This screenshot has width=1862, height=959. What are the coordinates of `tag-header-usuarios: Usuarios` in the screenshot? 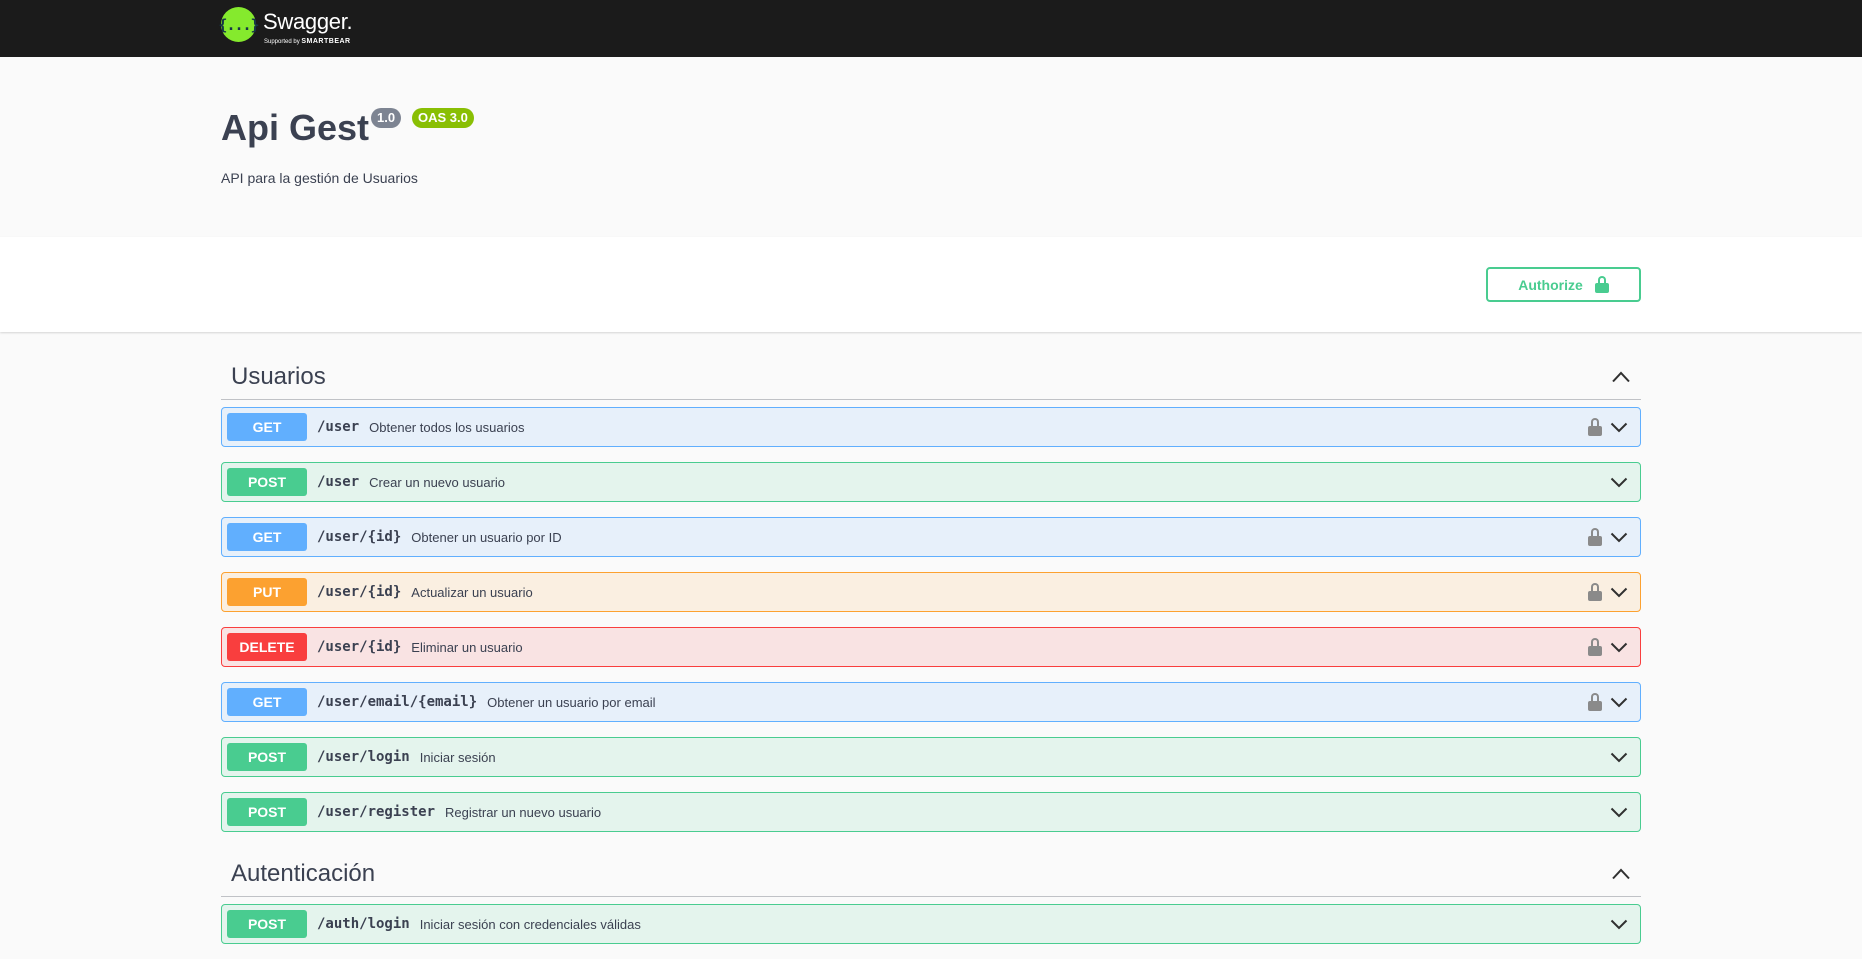 It's located at (931, 377).